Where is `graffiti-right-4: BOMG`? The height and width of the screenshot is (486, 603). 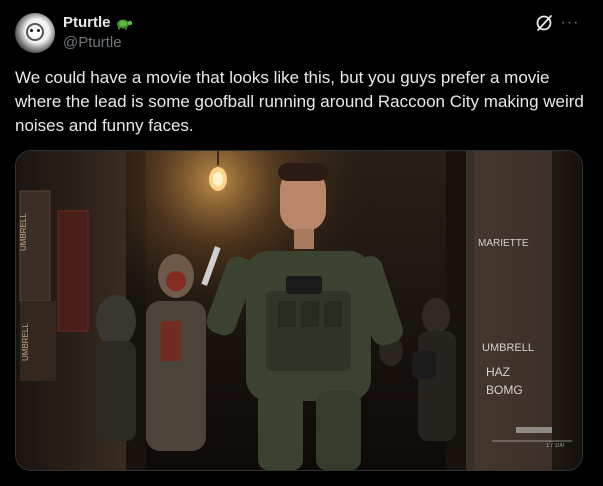
graffiti-right-4: BOMG is located at coordinates (504, 390).